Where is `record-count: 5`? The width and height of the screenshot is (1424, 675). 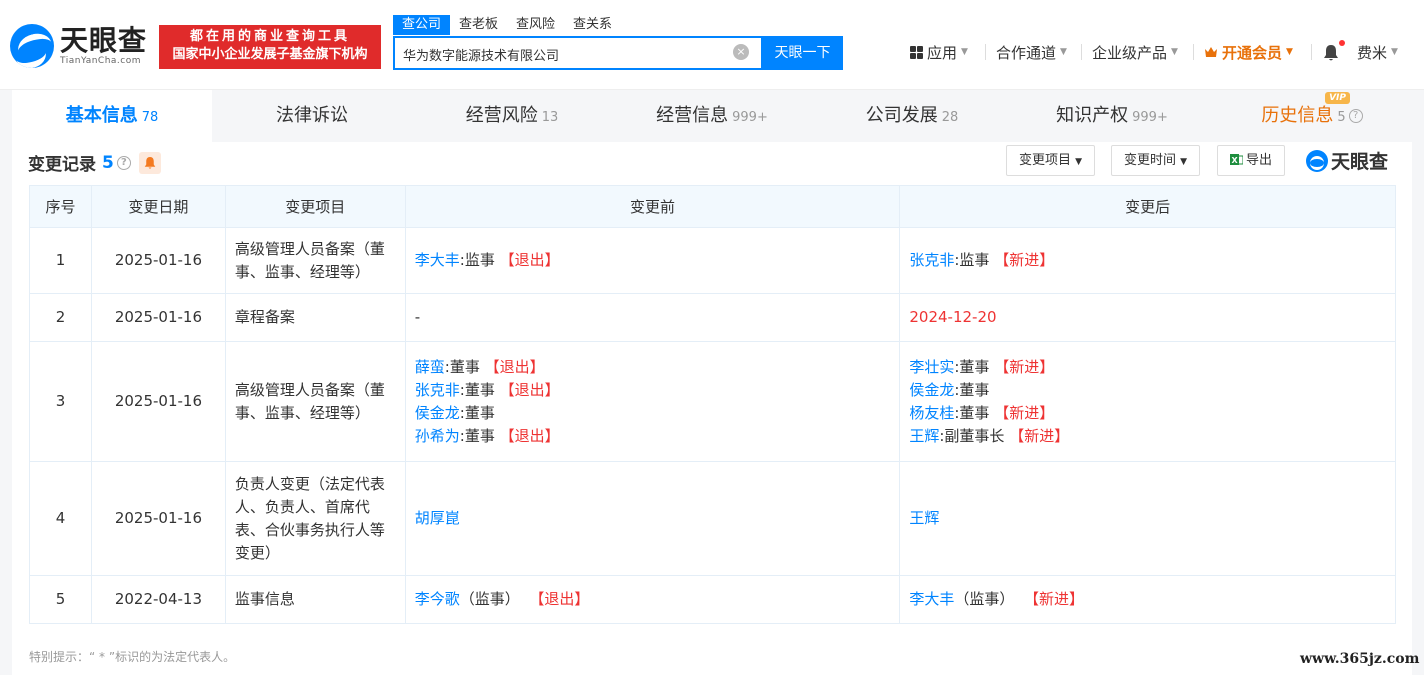 record-count: 5 is located at coordinates (108, 162).